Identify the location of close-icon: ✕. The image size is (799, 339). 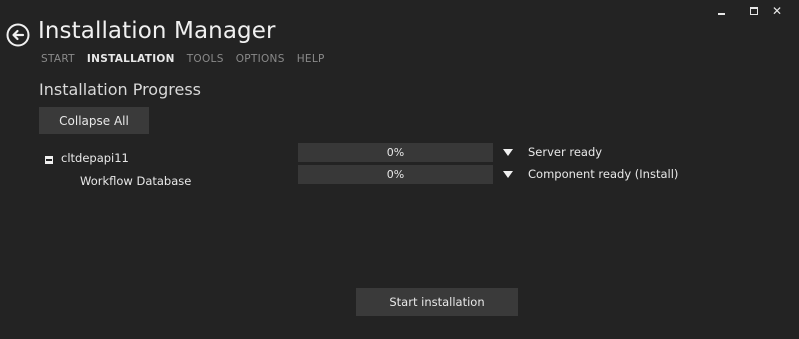
(777, 11).